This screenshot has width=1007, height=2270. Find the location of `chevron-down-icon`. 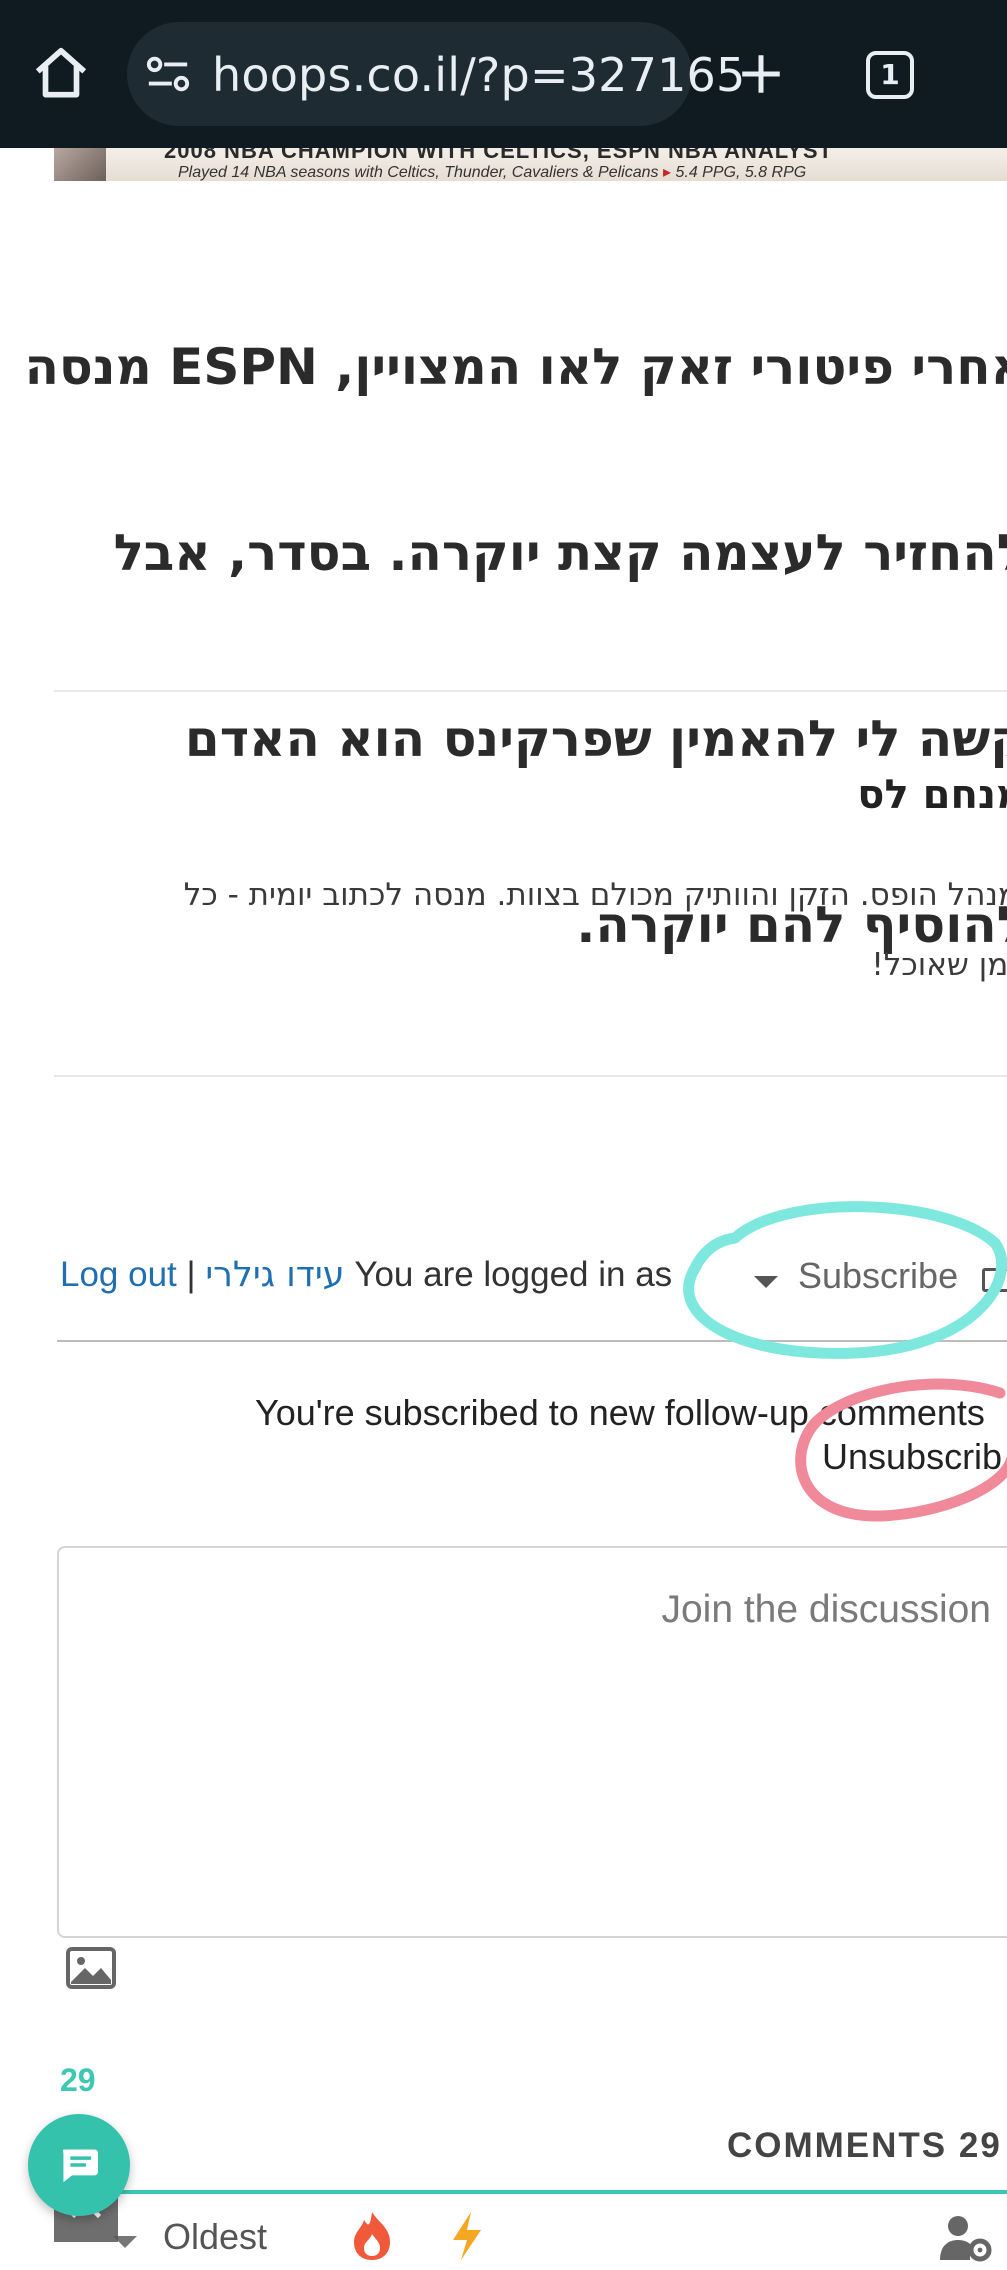

chevron-down-icon is located at coordinates (766, 1282).